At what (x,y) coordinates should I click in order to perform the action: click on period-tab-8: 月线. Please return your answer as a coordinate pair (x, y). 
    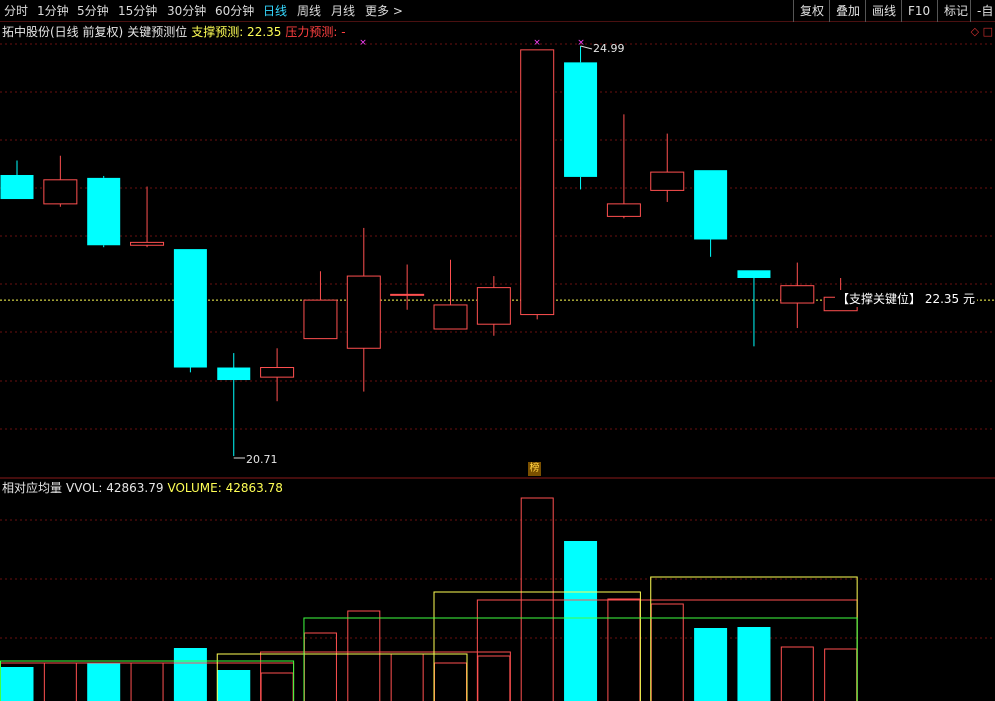
    Looking at the image, I should click on (343, 11).